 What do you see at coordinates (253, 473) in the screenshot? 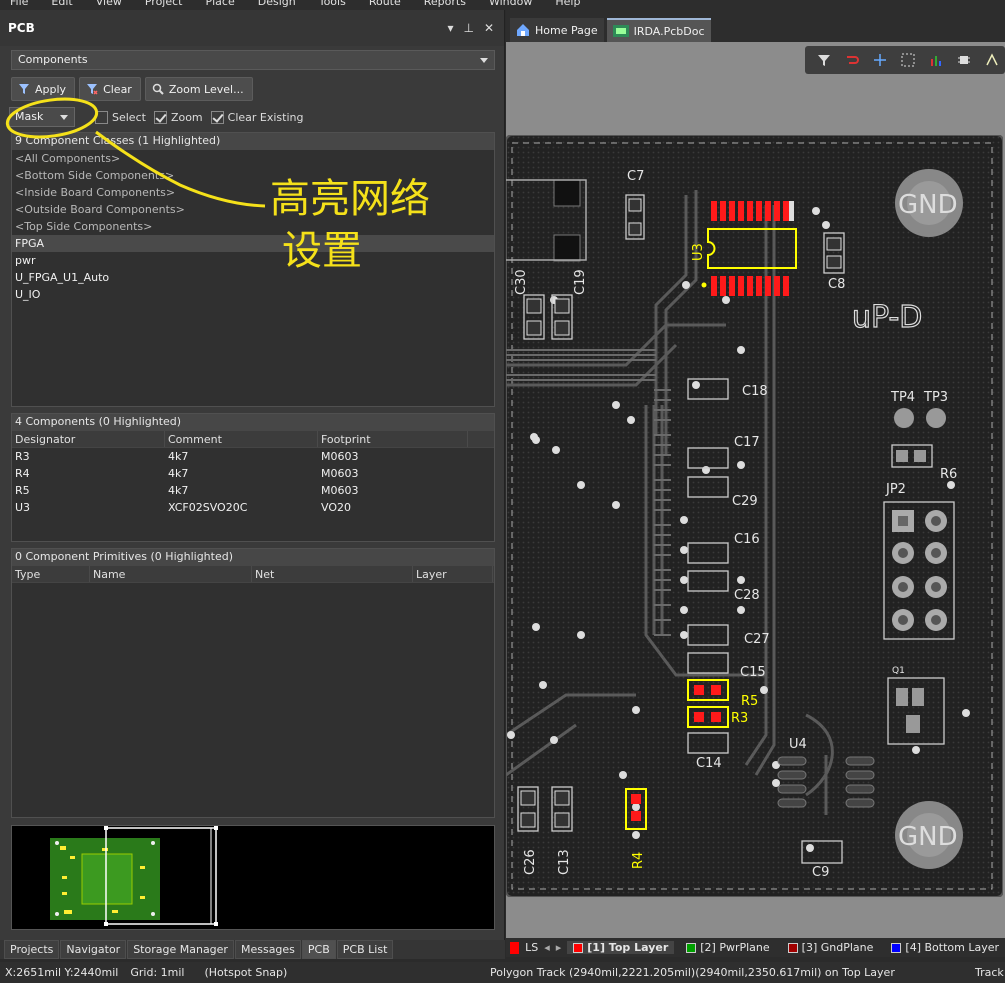
I see `table-row: R4 4k7 M0603` at bounding box center [253, 473].